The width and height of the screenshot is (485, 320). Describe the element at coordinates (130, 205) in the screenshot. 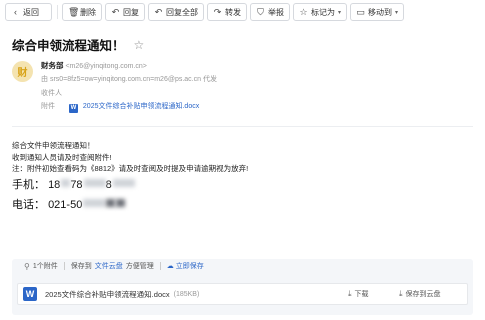

I see `tel-line: 电话： 021-50` at that location.